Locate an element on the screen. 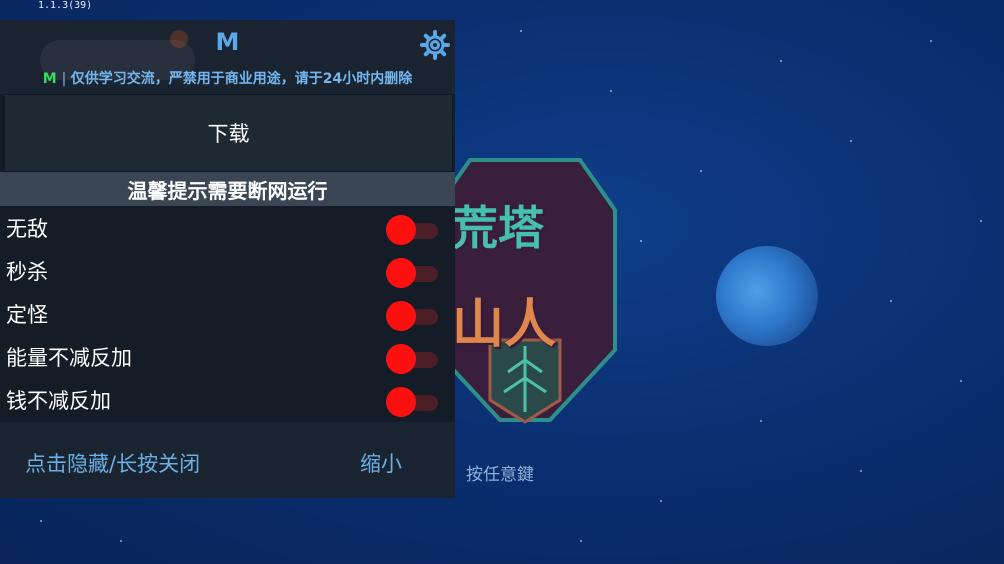  toggle-switch-freeze-monsters is located at coordinates (412, 316).